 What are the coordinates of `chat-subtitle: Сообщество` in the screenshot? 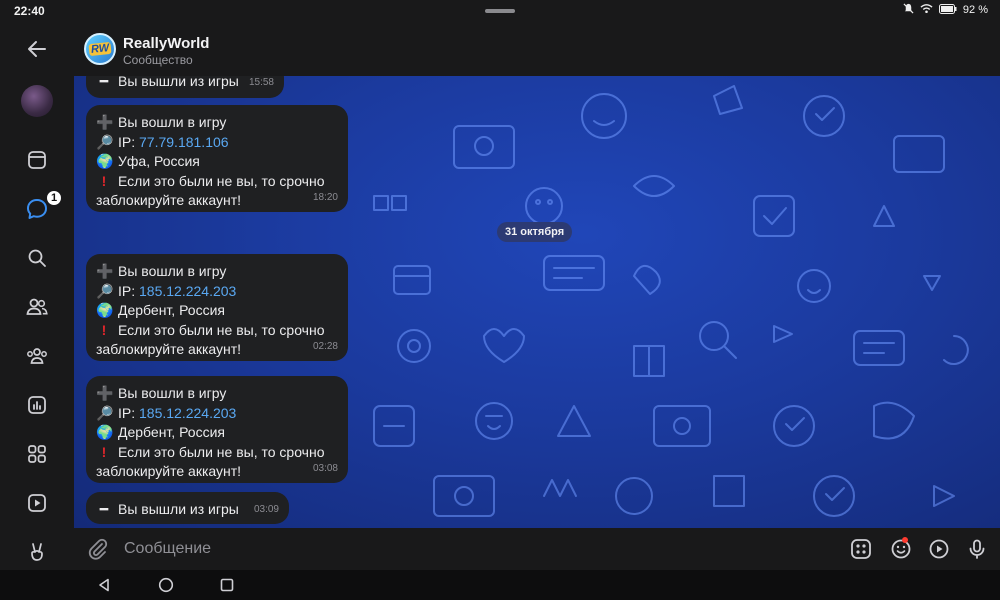 It's located at (158, 60).